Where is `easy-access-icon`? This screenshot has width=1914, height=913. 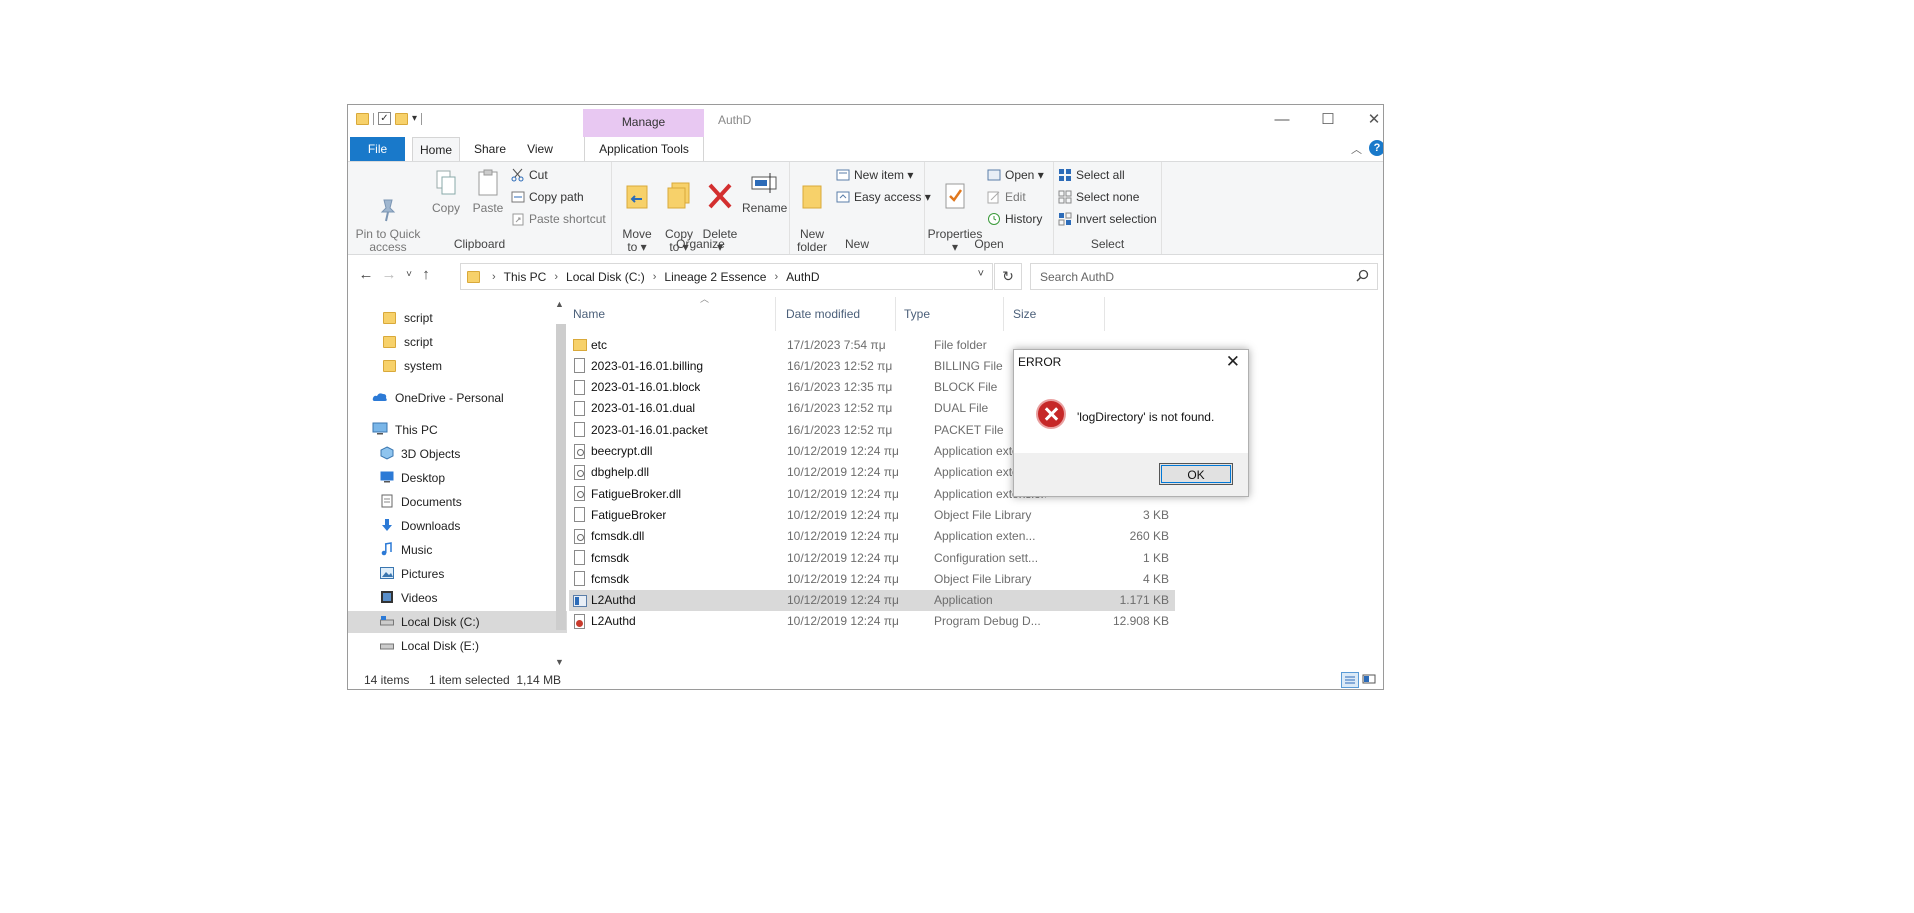 easy-access-icon is located at coordinates (843, 197).